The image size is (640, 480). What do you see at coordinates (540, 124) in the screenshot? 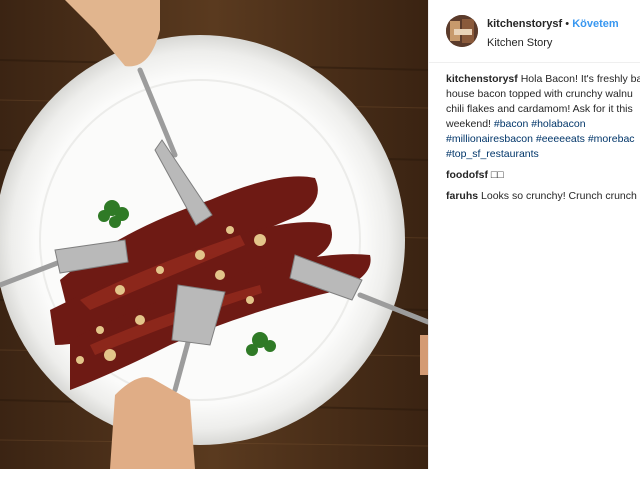
I see `caption-tags-line4: #bacon #holabacon` at bounding box center [540, 124].